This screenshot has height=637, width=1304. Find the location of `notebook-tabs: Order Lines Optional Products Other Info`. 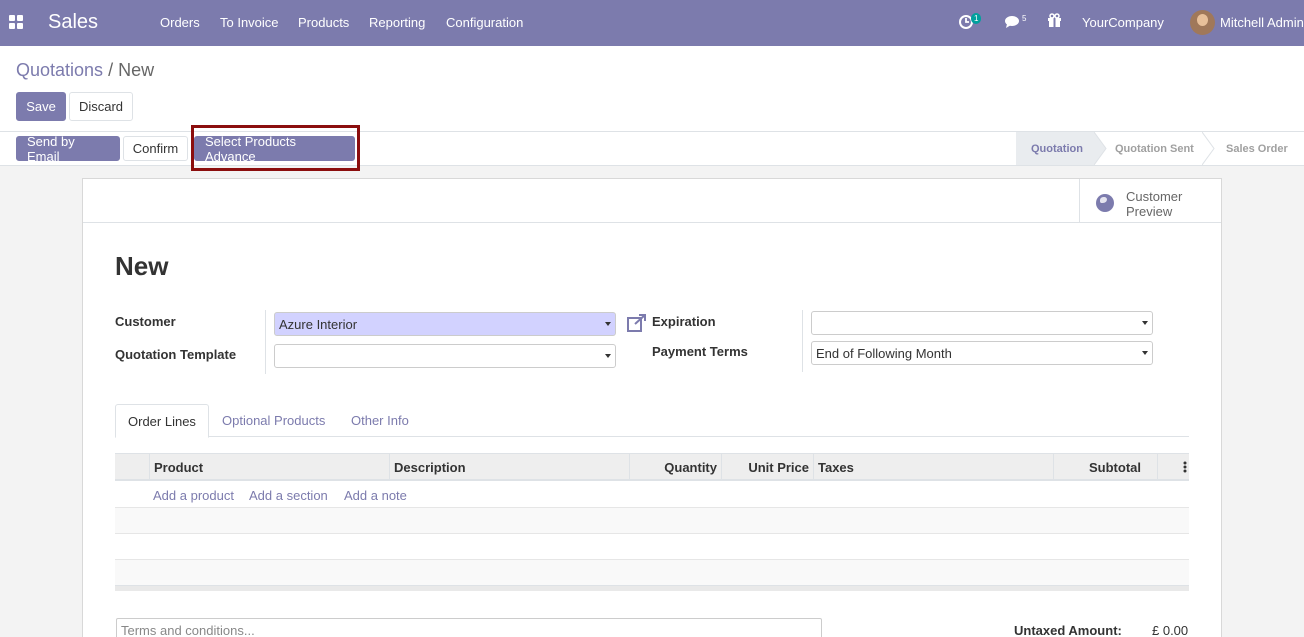

notebook-tabs: Order Lines Optional Products Other Info is located at coordinates (652, 421).